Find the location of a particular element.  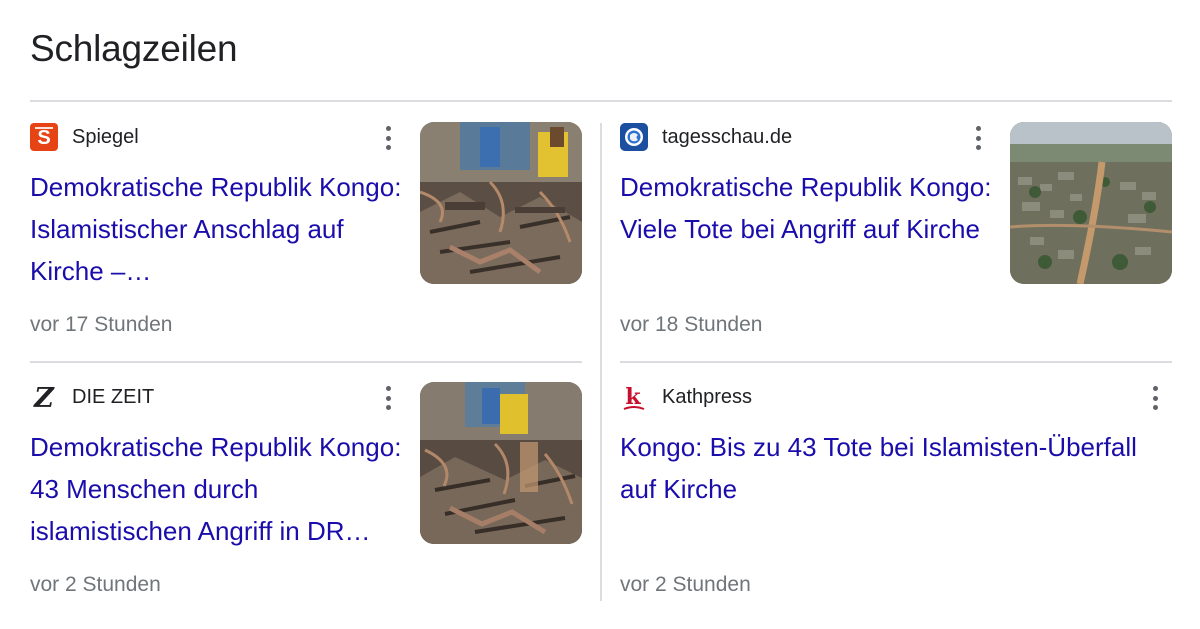

column-divider is located at coordinates (601, 362).